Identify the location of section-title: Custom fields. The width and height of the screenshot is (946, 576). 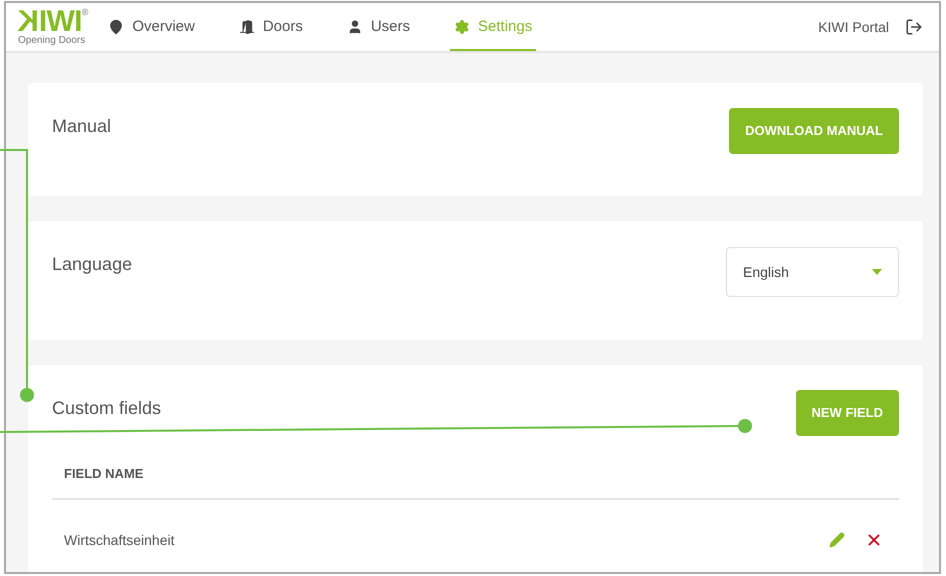
(107, 408).